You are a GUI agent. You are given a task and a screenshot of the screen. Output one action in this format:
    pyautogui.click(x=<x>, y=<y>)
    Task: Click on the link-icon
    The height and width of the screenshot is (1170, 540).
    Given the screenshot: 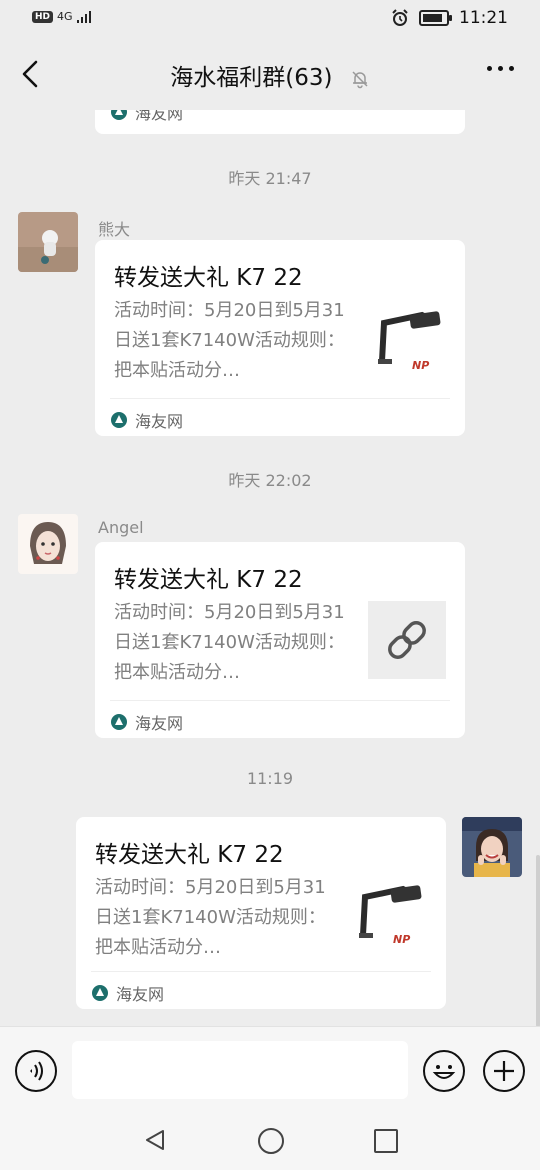 What is the action you would take?
    pyautogui.click(x=407, y=640)
    